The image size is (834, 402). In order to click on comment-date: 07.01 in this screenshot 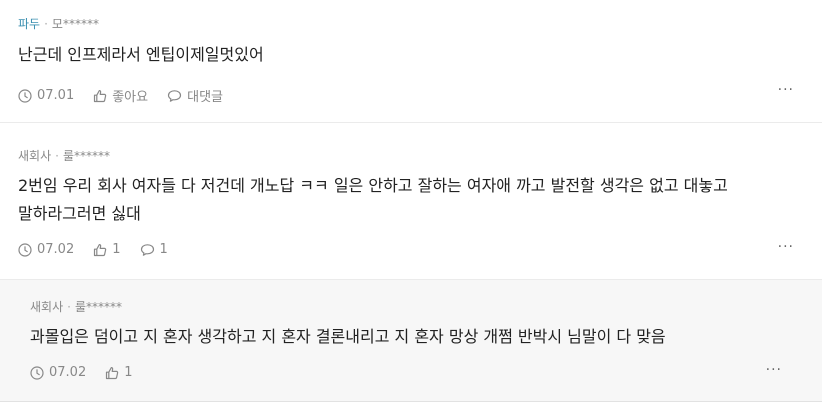, I will do `click(46, 95)`.